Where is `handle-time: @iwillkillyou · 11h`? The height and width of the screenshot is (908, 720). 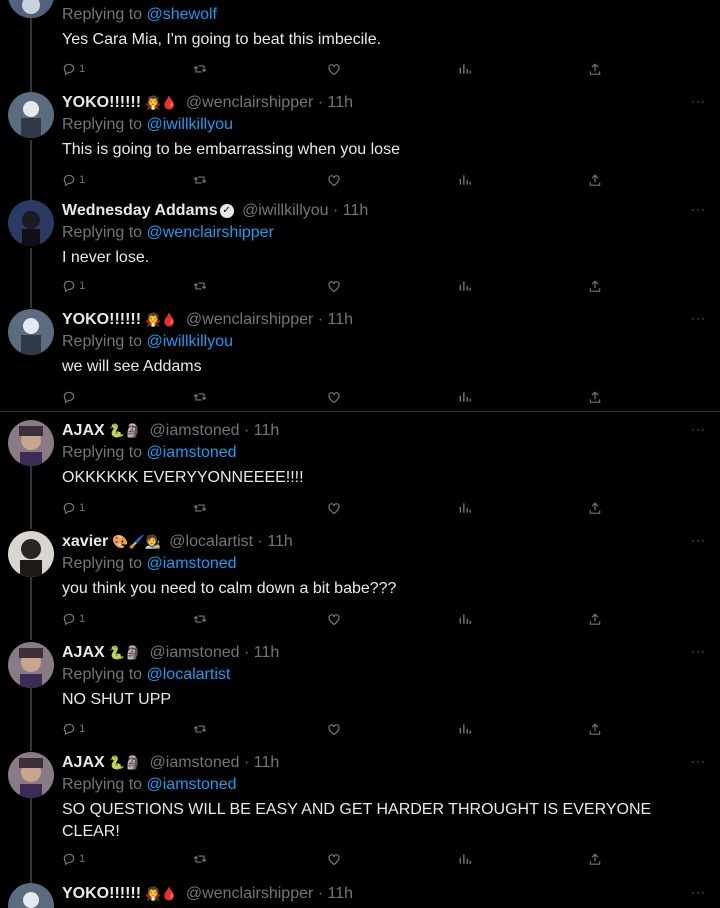 handle-time: @iwillkillyou · 11h is located at coordinates (305, 210).